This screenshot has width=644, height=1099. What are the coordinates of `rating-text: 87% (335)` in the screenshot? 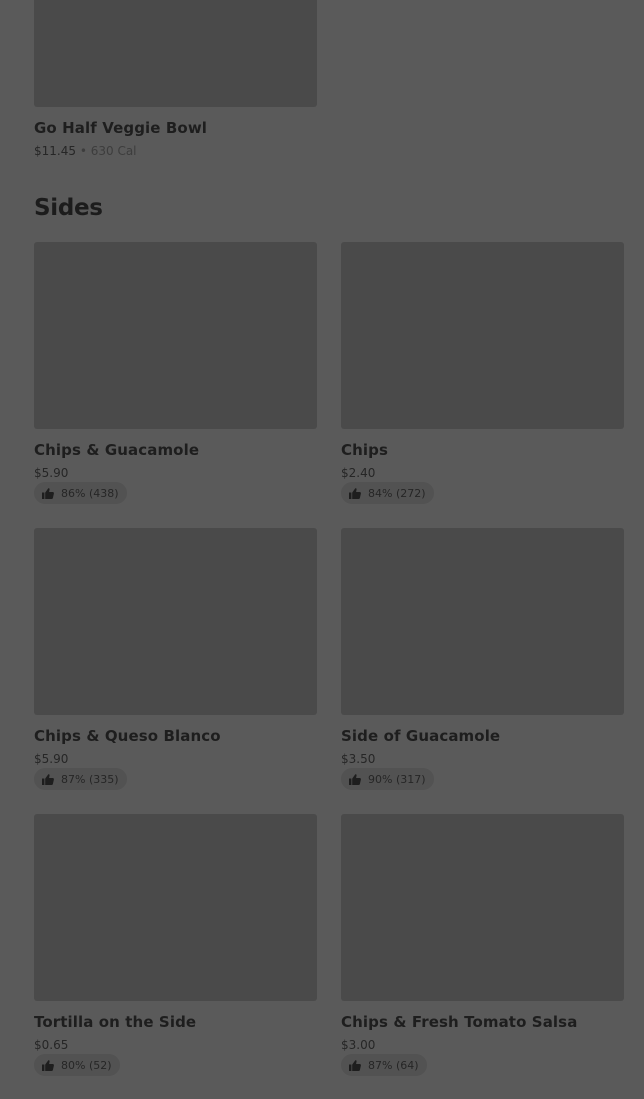 It's located at (90, 779).